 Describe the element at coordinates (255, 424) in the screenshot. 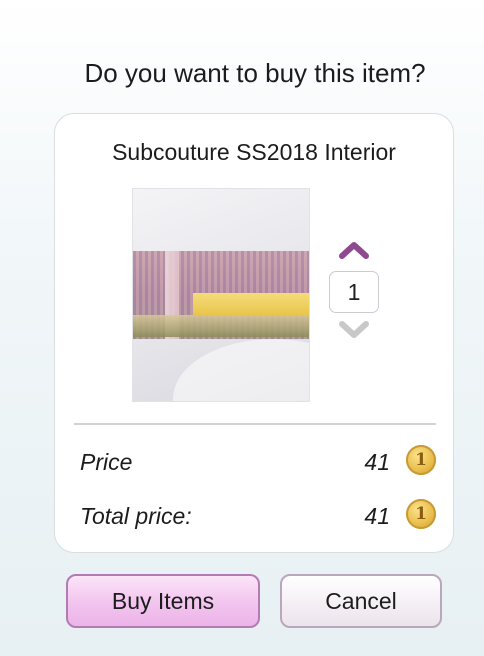

I see `divider` at that location.